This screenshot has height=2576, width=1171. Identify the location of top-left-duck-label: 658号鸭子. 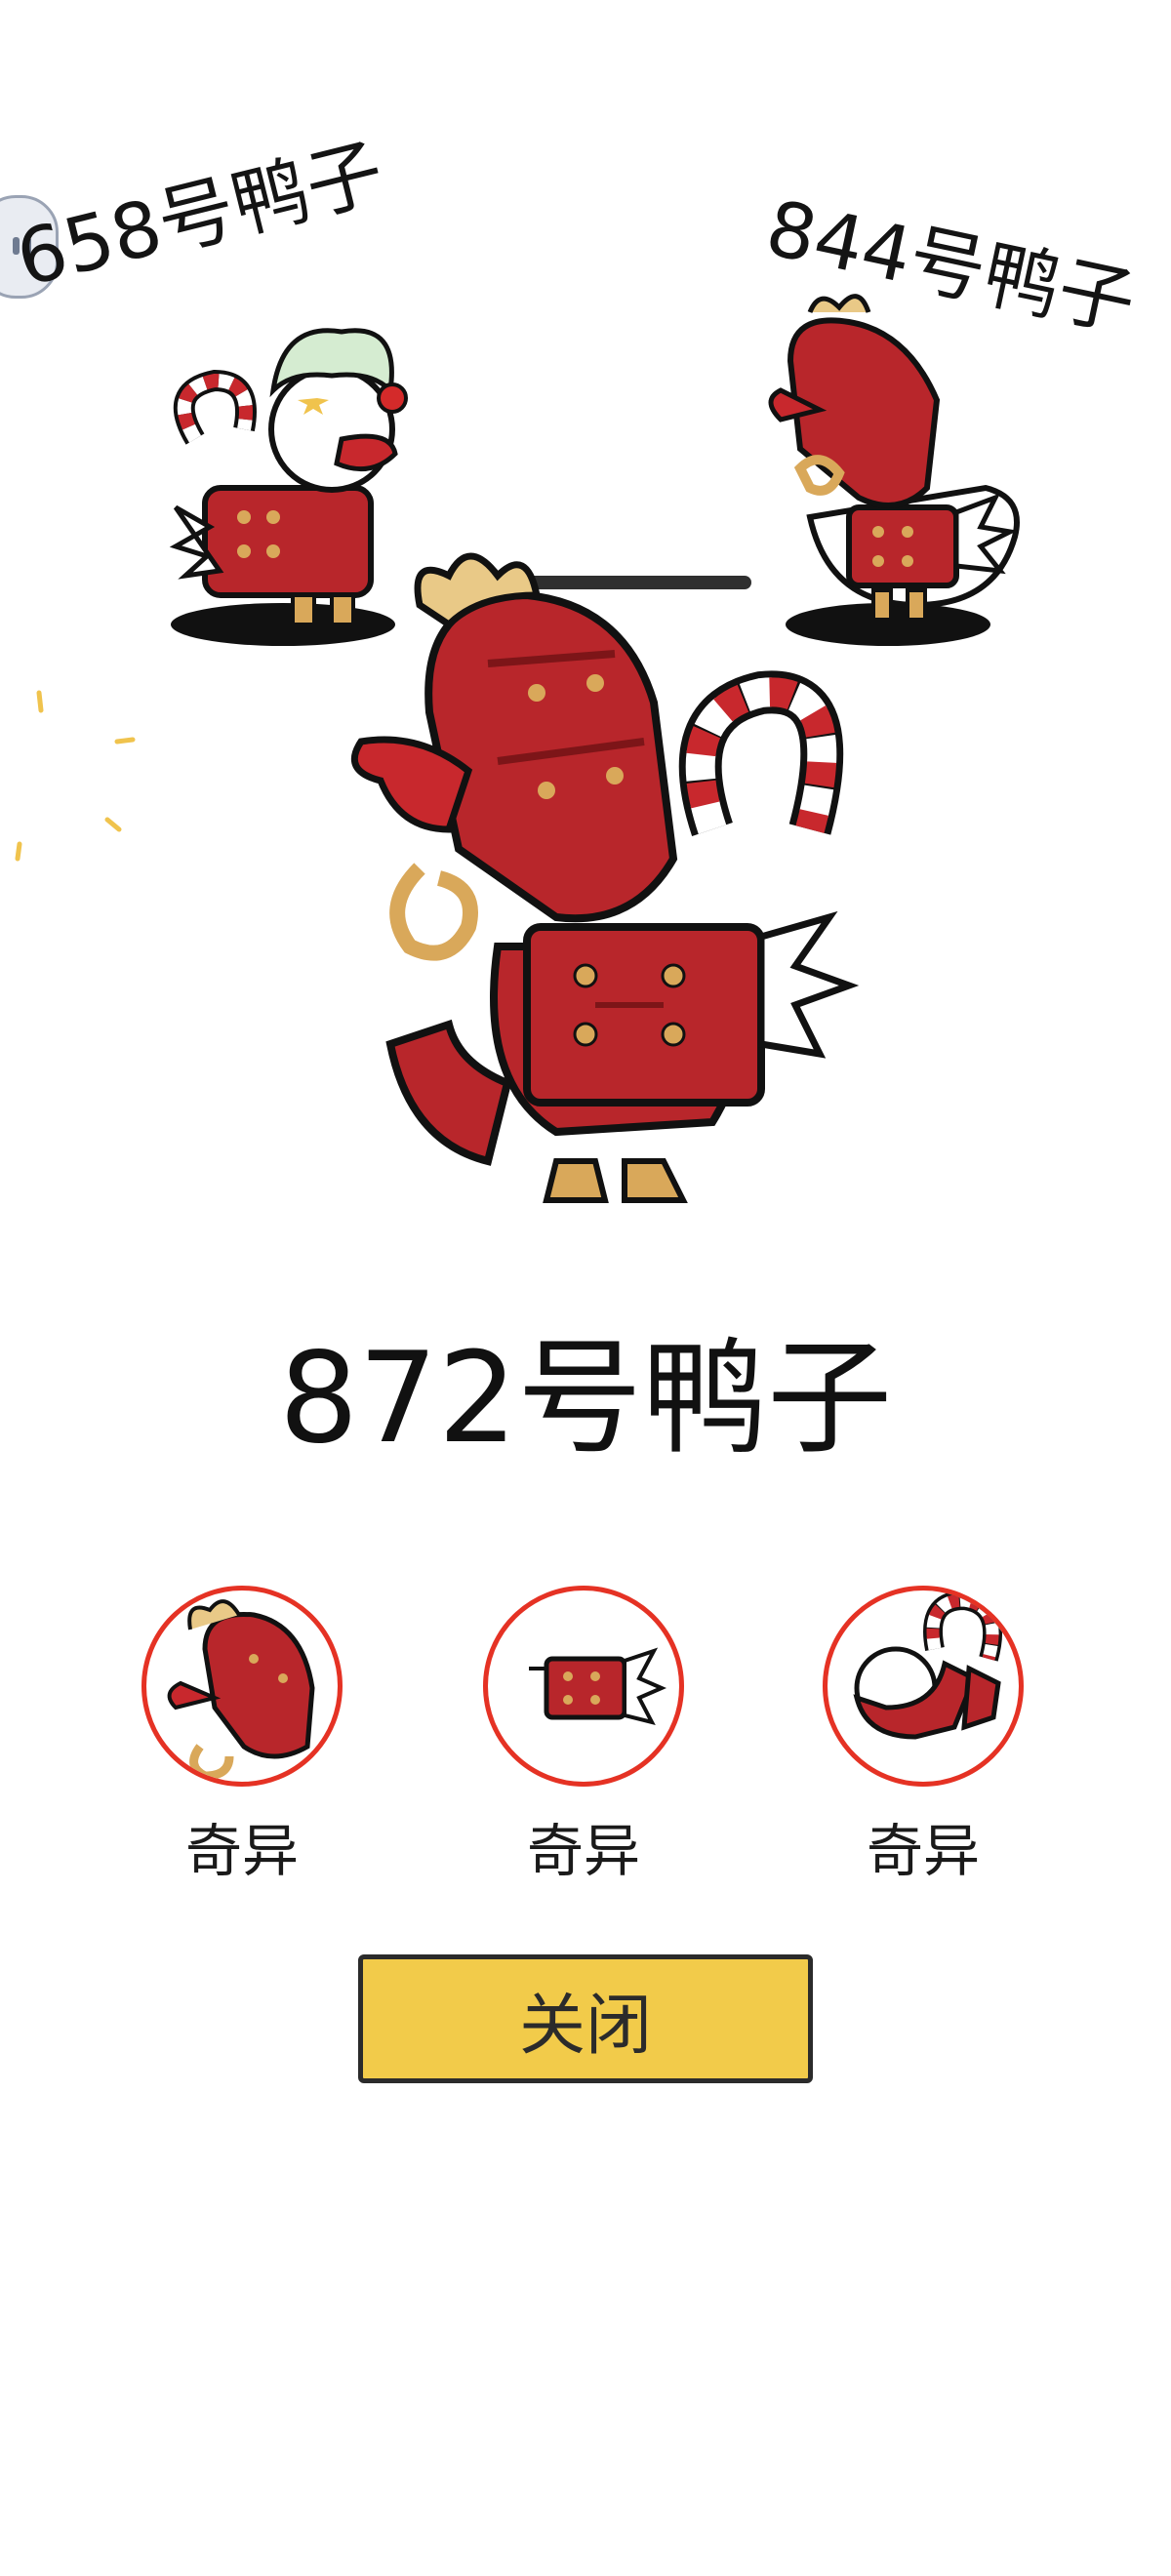
(200, 216).